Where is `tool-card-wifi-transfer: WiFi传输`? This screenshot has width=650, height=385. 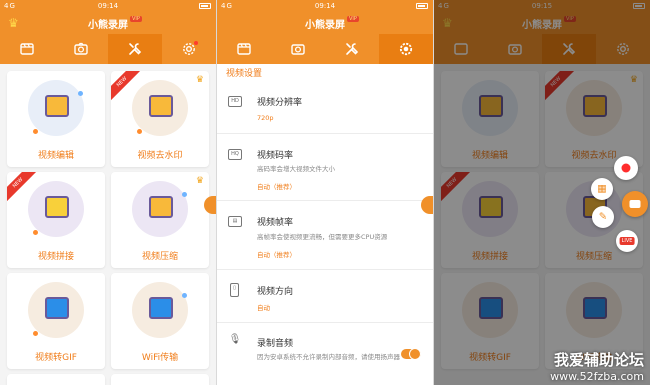 tool-card-wifi-transfer: WiFi传输 is located at coordinates (160, 321).